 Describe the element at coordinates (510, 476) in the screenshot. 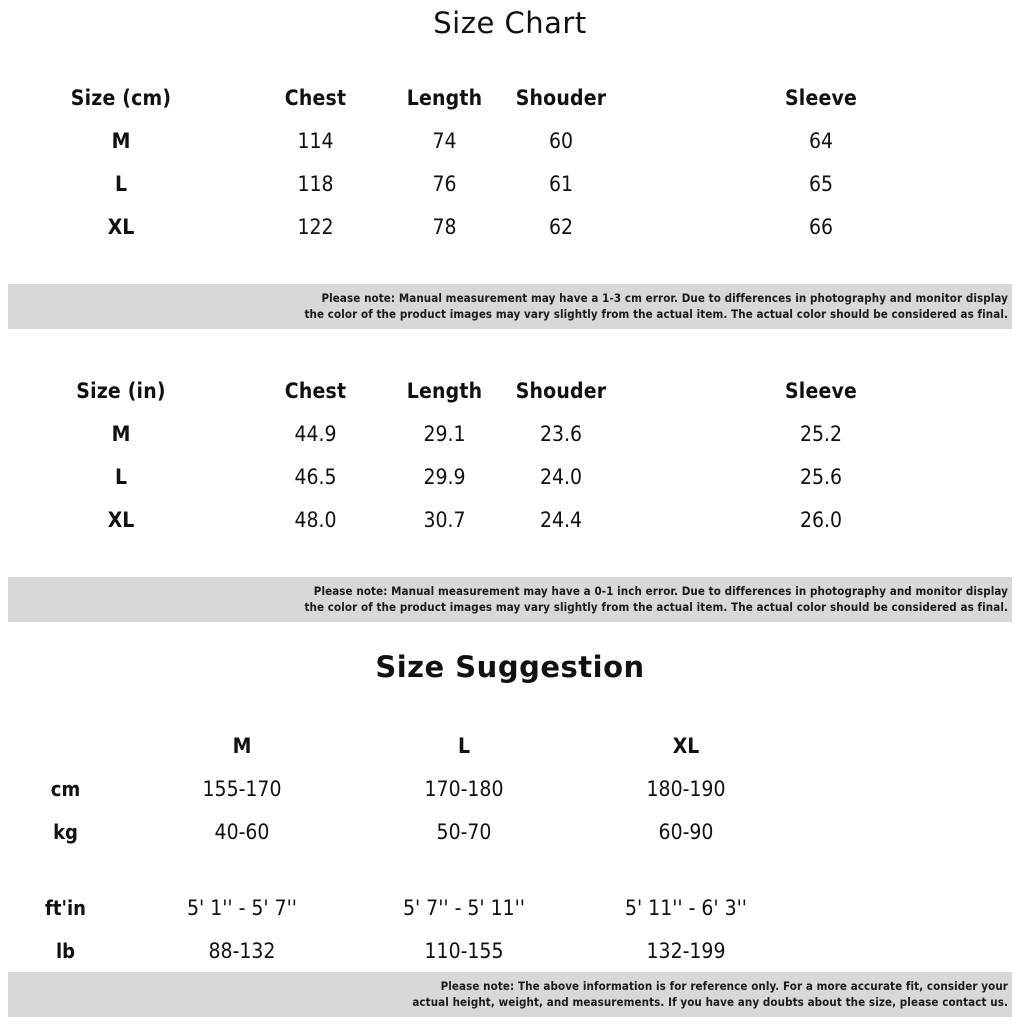

I see `table-row: L 46.5 29.9 24.0 25.6` at that location.